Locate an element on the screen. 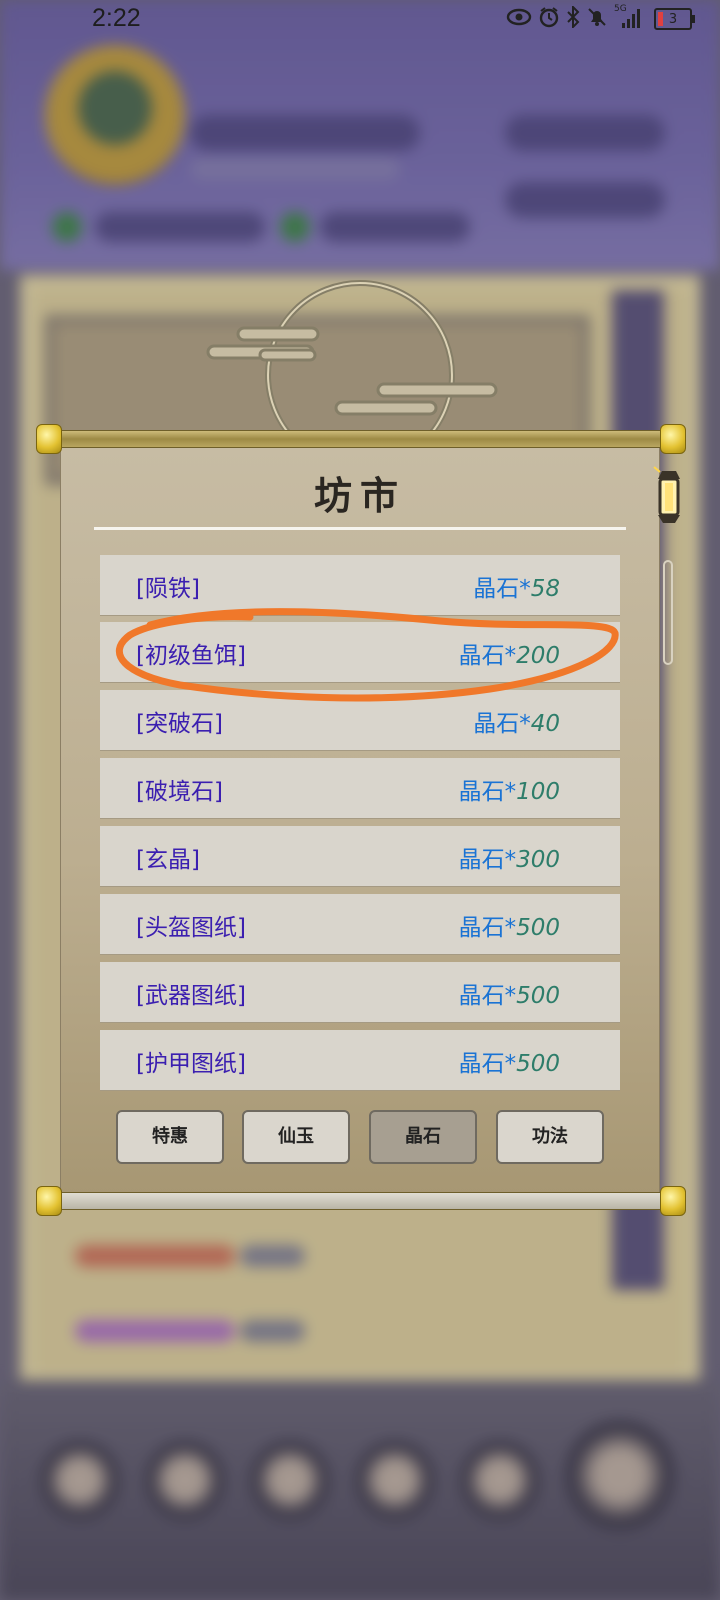 This screenshot has width=720, height=1600. market-item-row: [突破石] 晶石*40 is located at coordinates (360, 720).